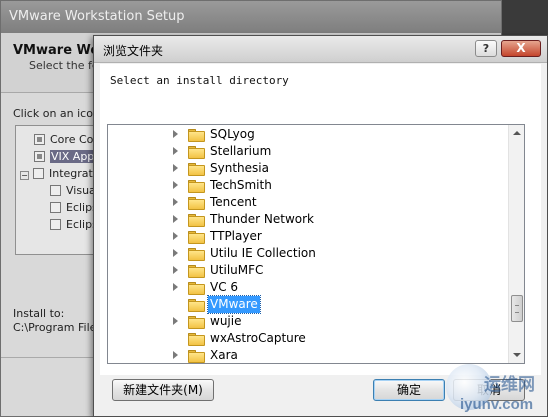  I want to click on folder-label: Xara, so click(224, 355).